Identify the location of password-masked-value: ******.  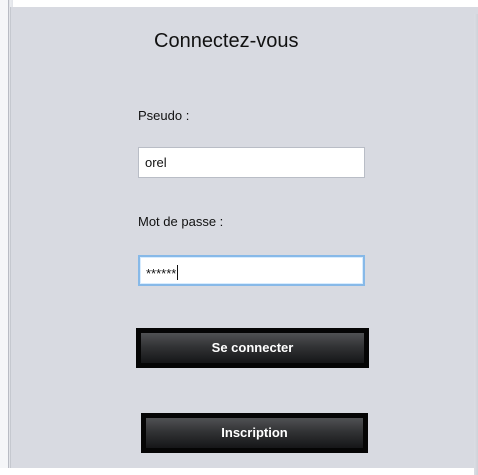
(161, 273).